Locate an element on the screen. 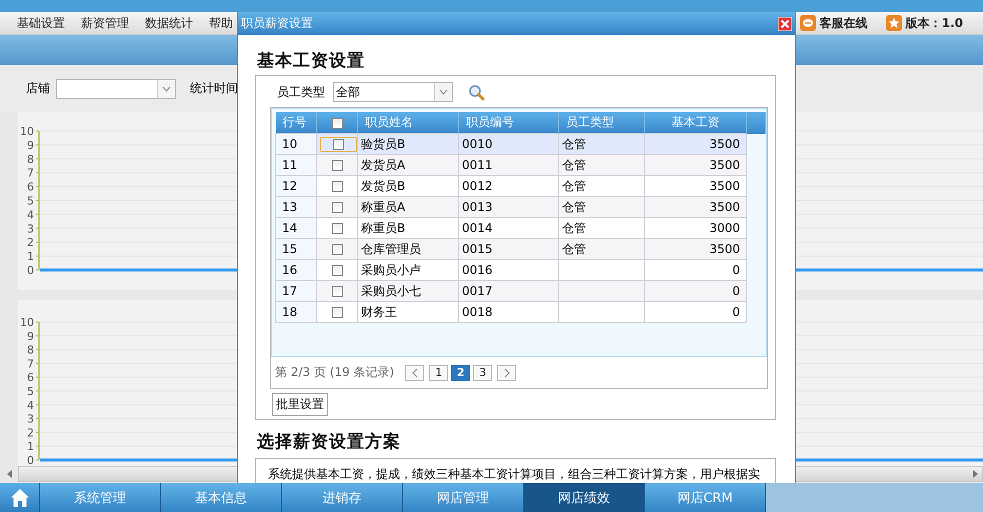 The image size is (983, 512). table-row: 18 财务王 0018 0 is located at coordinates (521, 312).